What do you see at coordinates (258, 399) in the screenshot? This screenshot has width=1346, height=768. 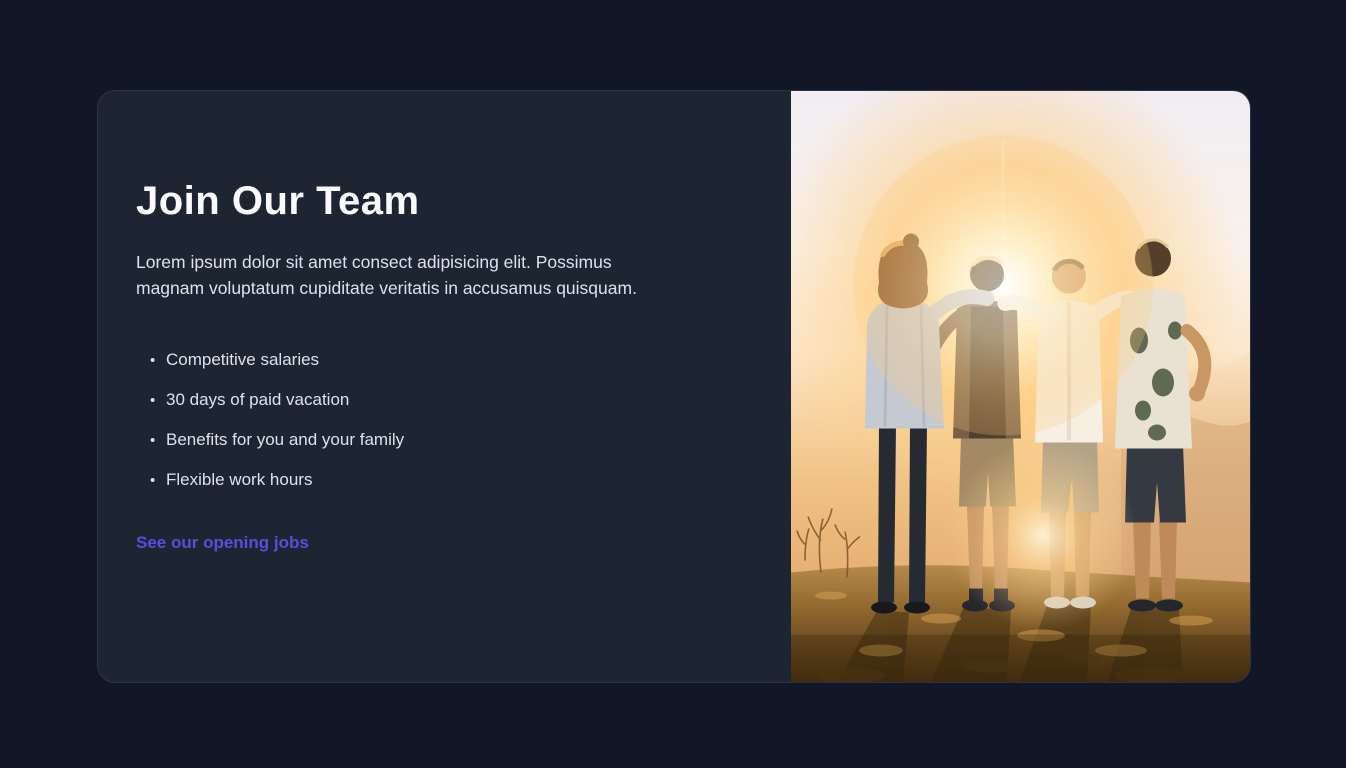 I see `benefit-label: 30 days of paid vacation` at bounding box center [258, 399].